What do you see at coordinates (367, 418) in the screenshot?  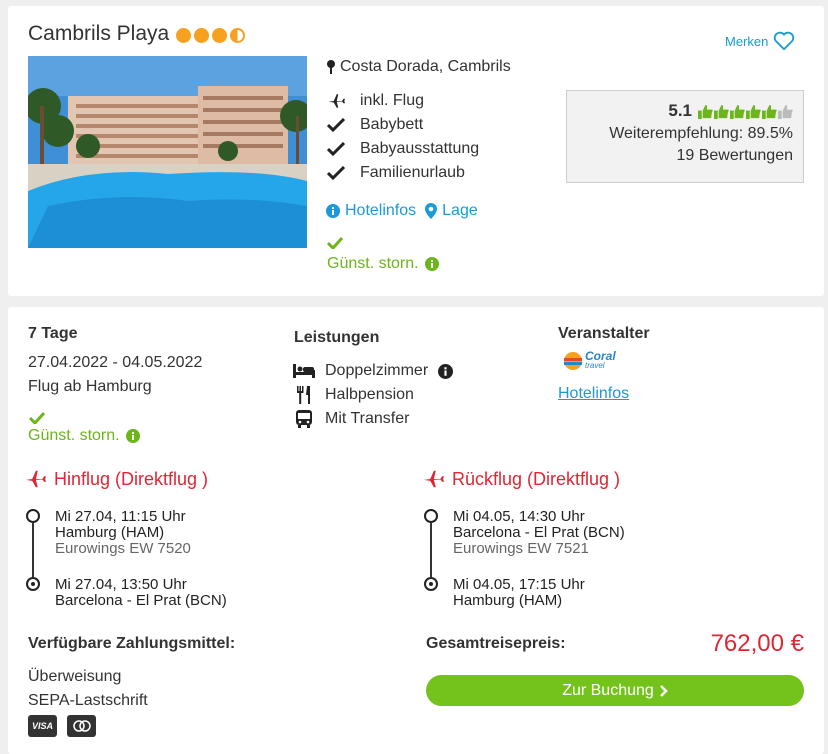 I see `service-label: Mit Transfer` at bounding box center [367, 418].